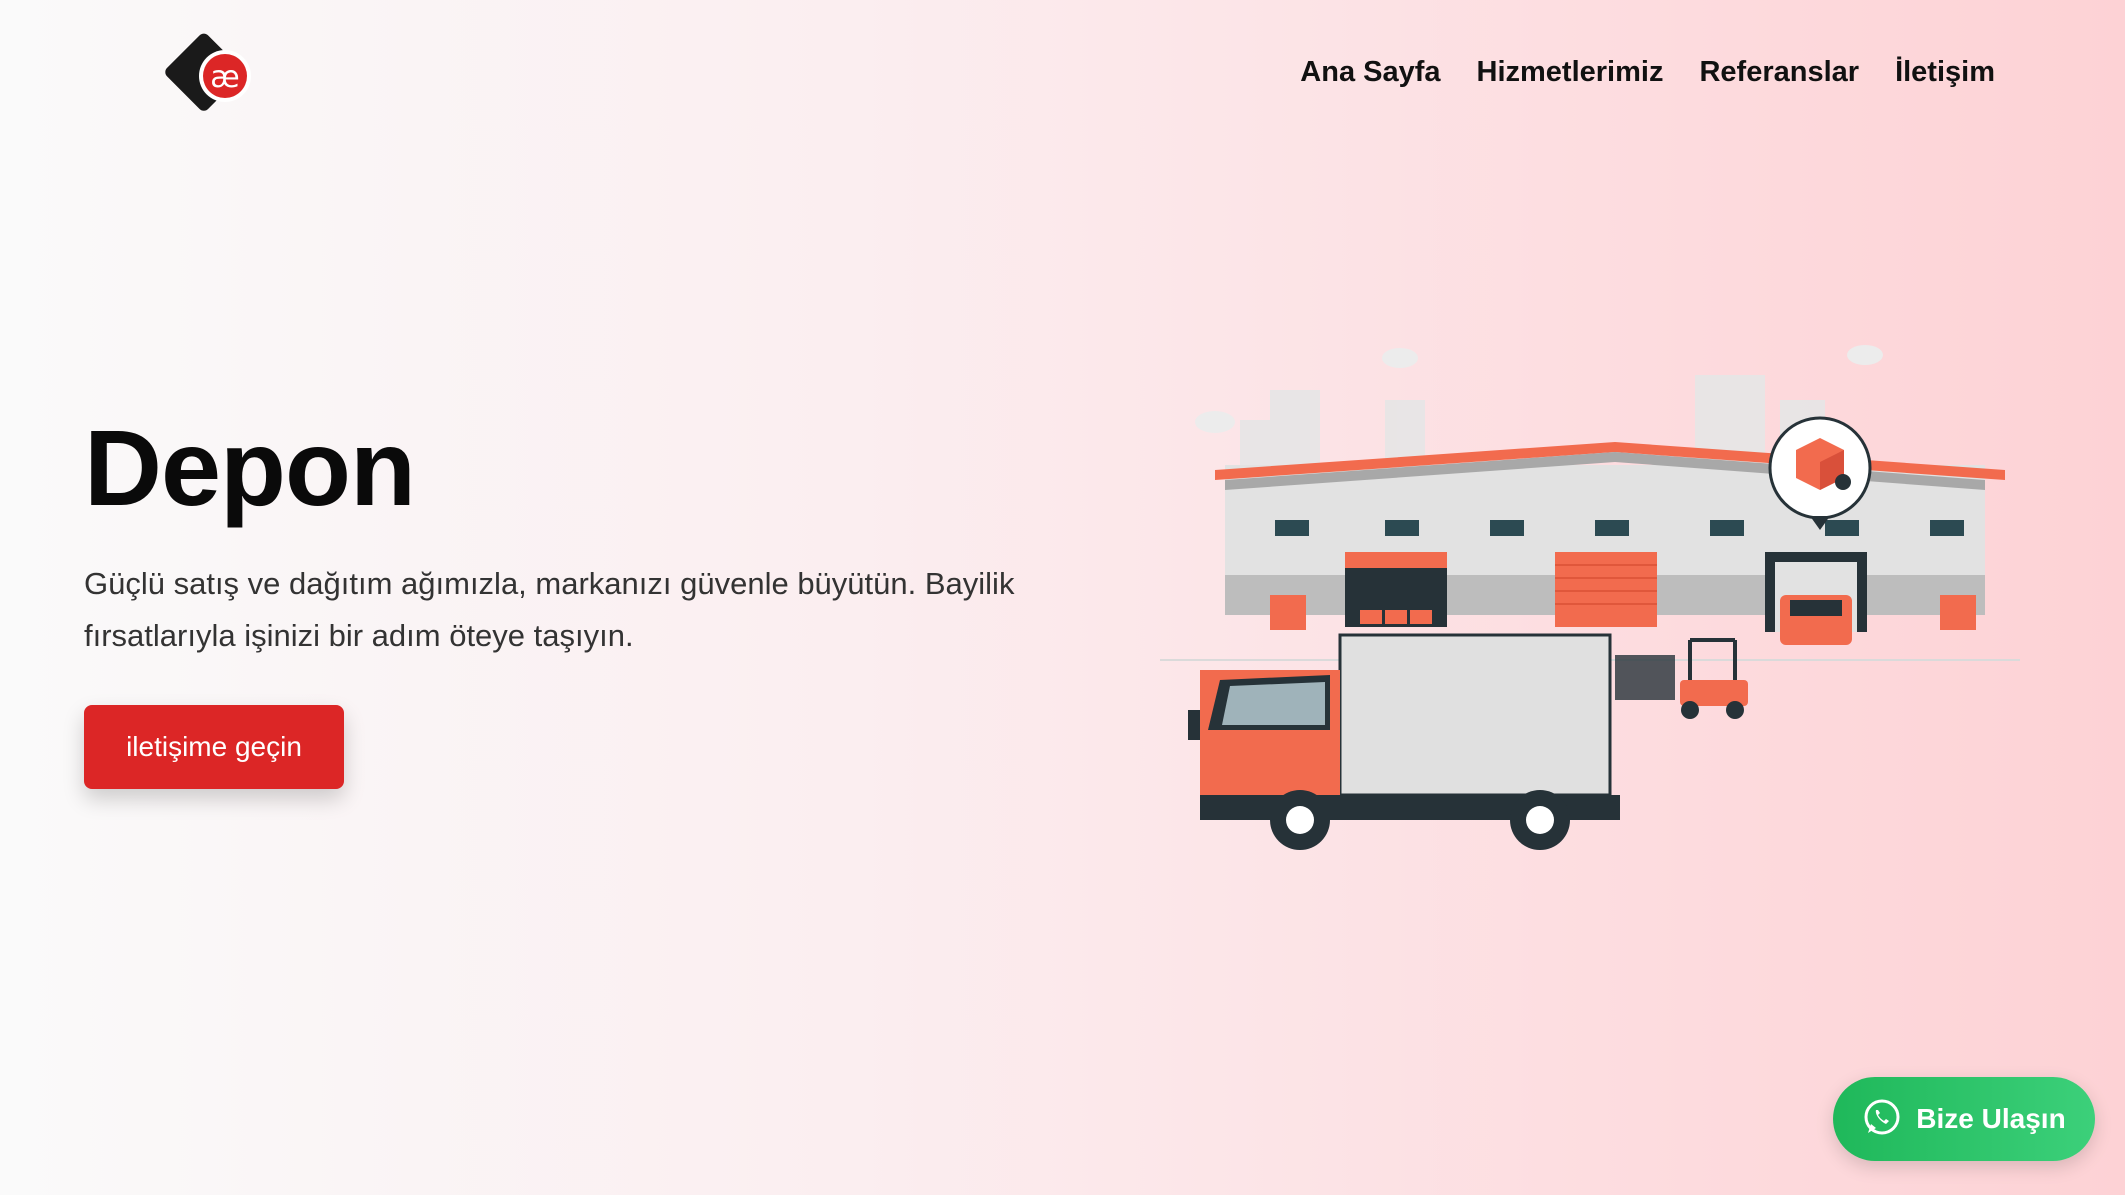 Image resolution: width=2125 pixels, height=1195 pixels. Describe the element at coordinates (250, 467) in the screenshot. I see `hero-title: Depon` at that location.